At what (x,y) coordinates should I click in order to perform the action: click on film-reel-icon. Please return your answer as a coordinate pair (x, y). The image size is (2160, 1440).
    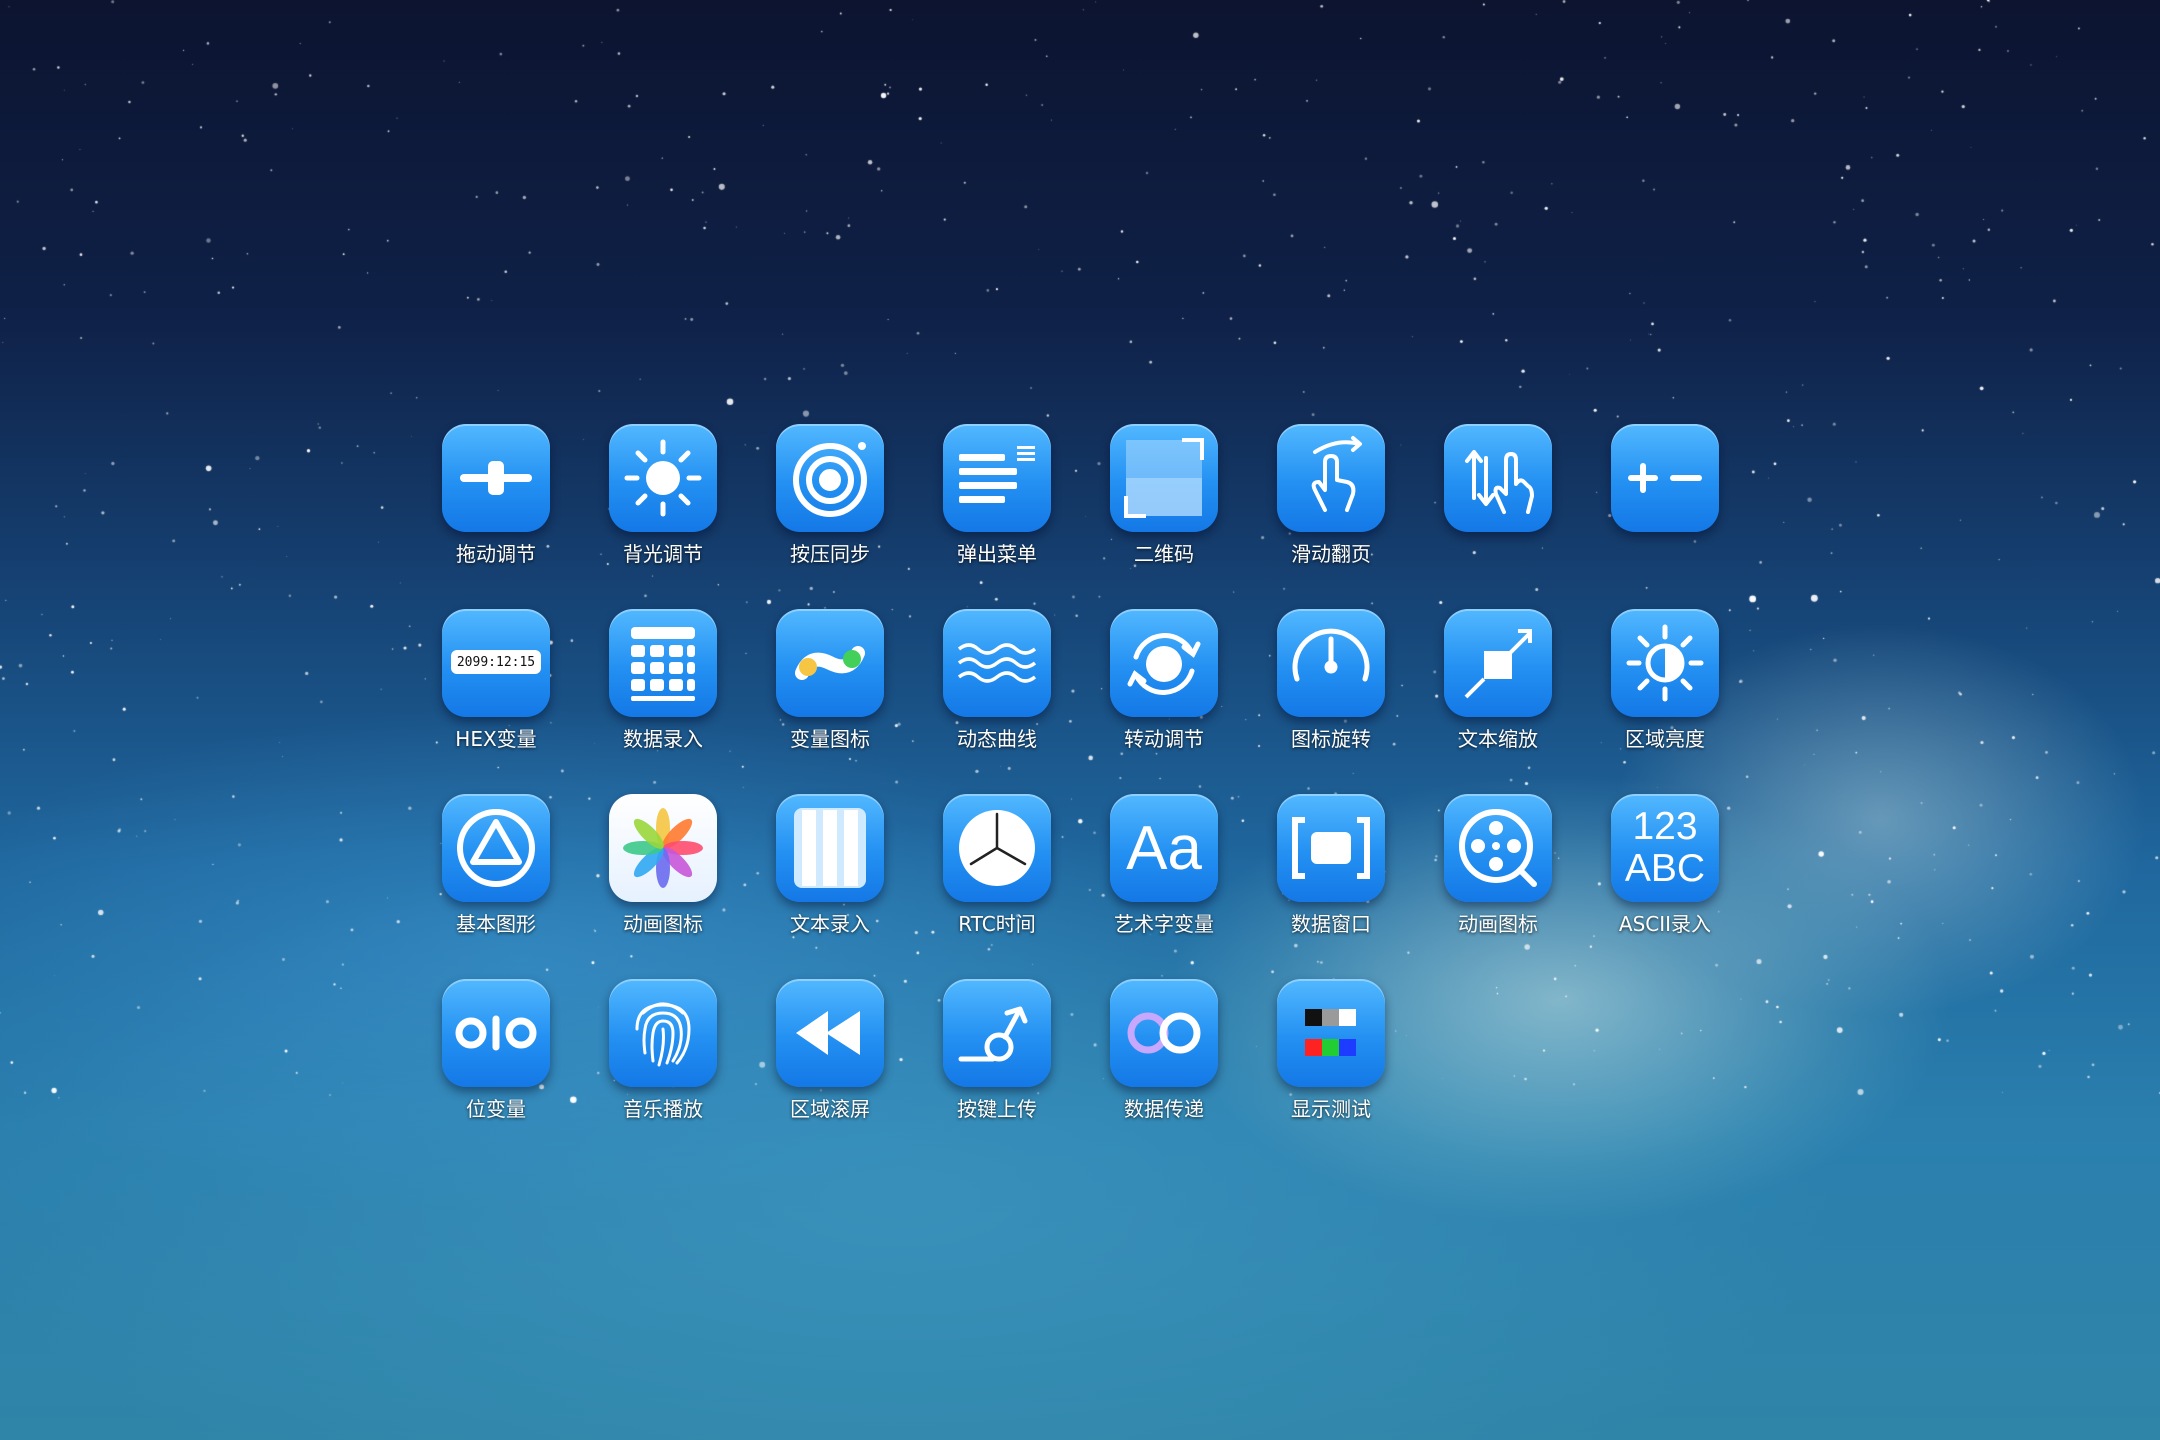
    Looking at the image, I should click on (1498, 848).